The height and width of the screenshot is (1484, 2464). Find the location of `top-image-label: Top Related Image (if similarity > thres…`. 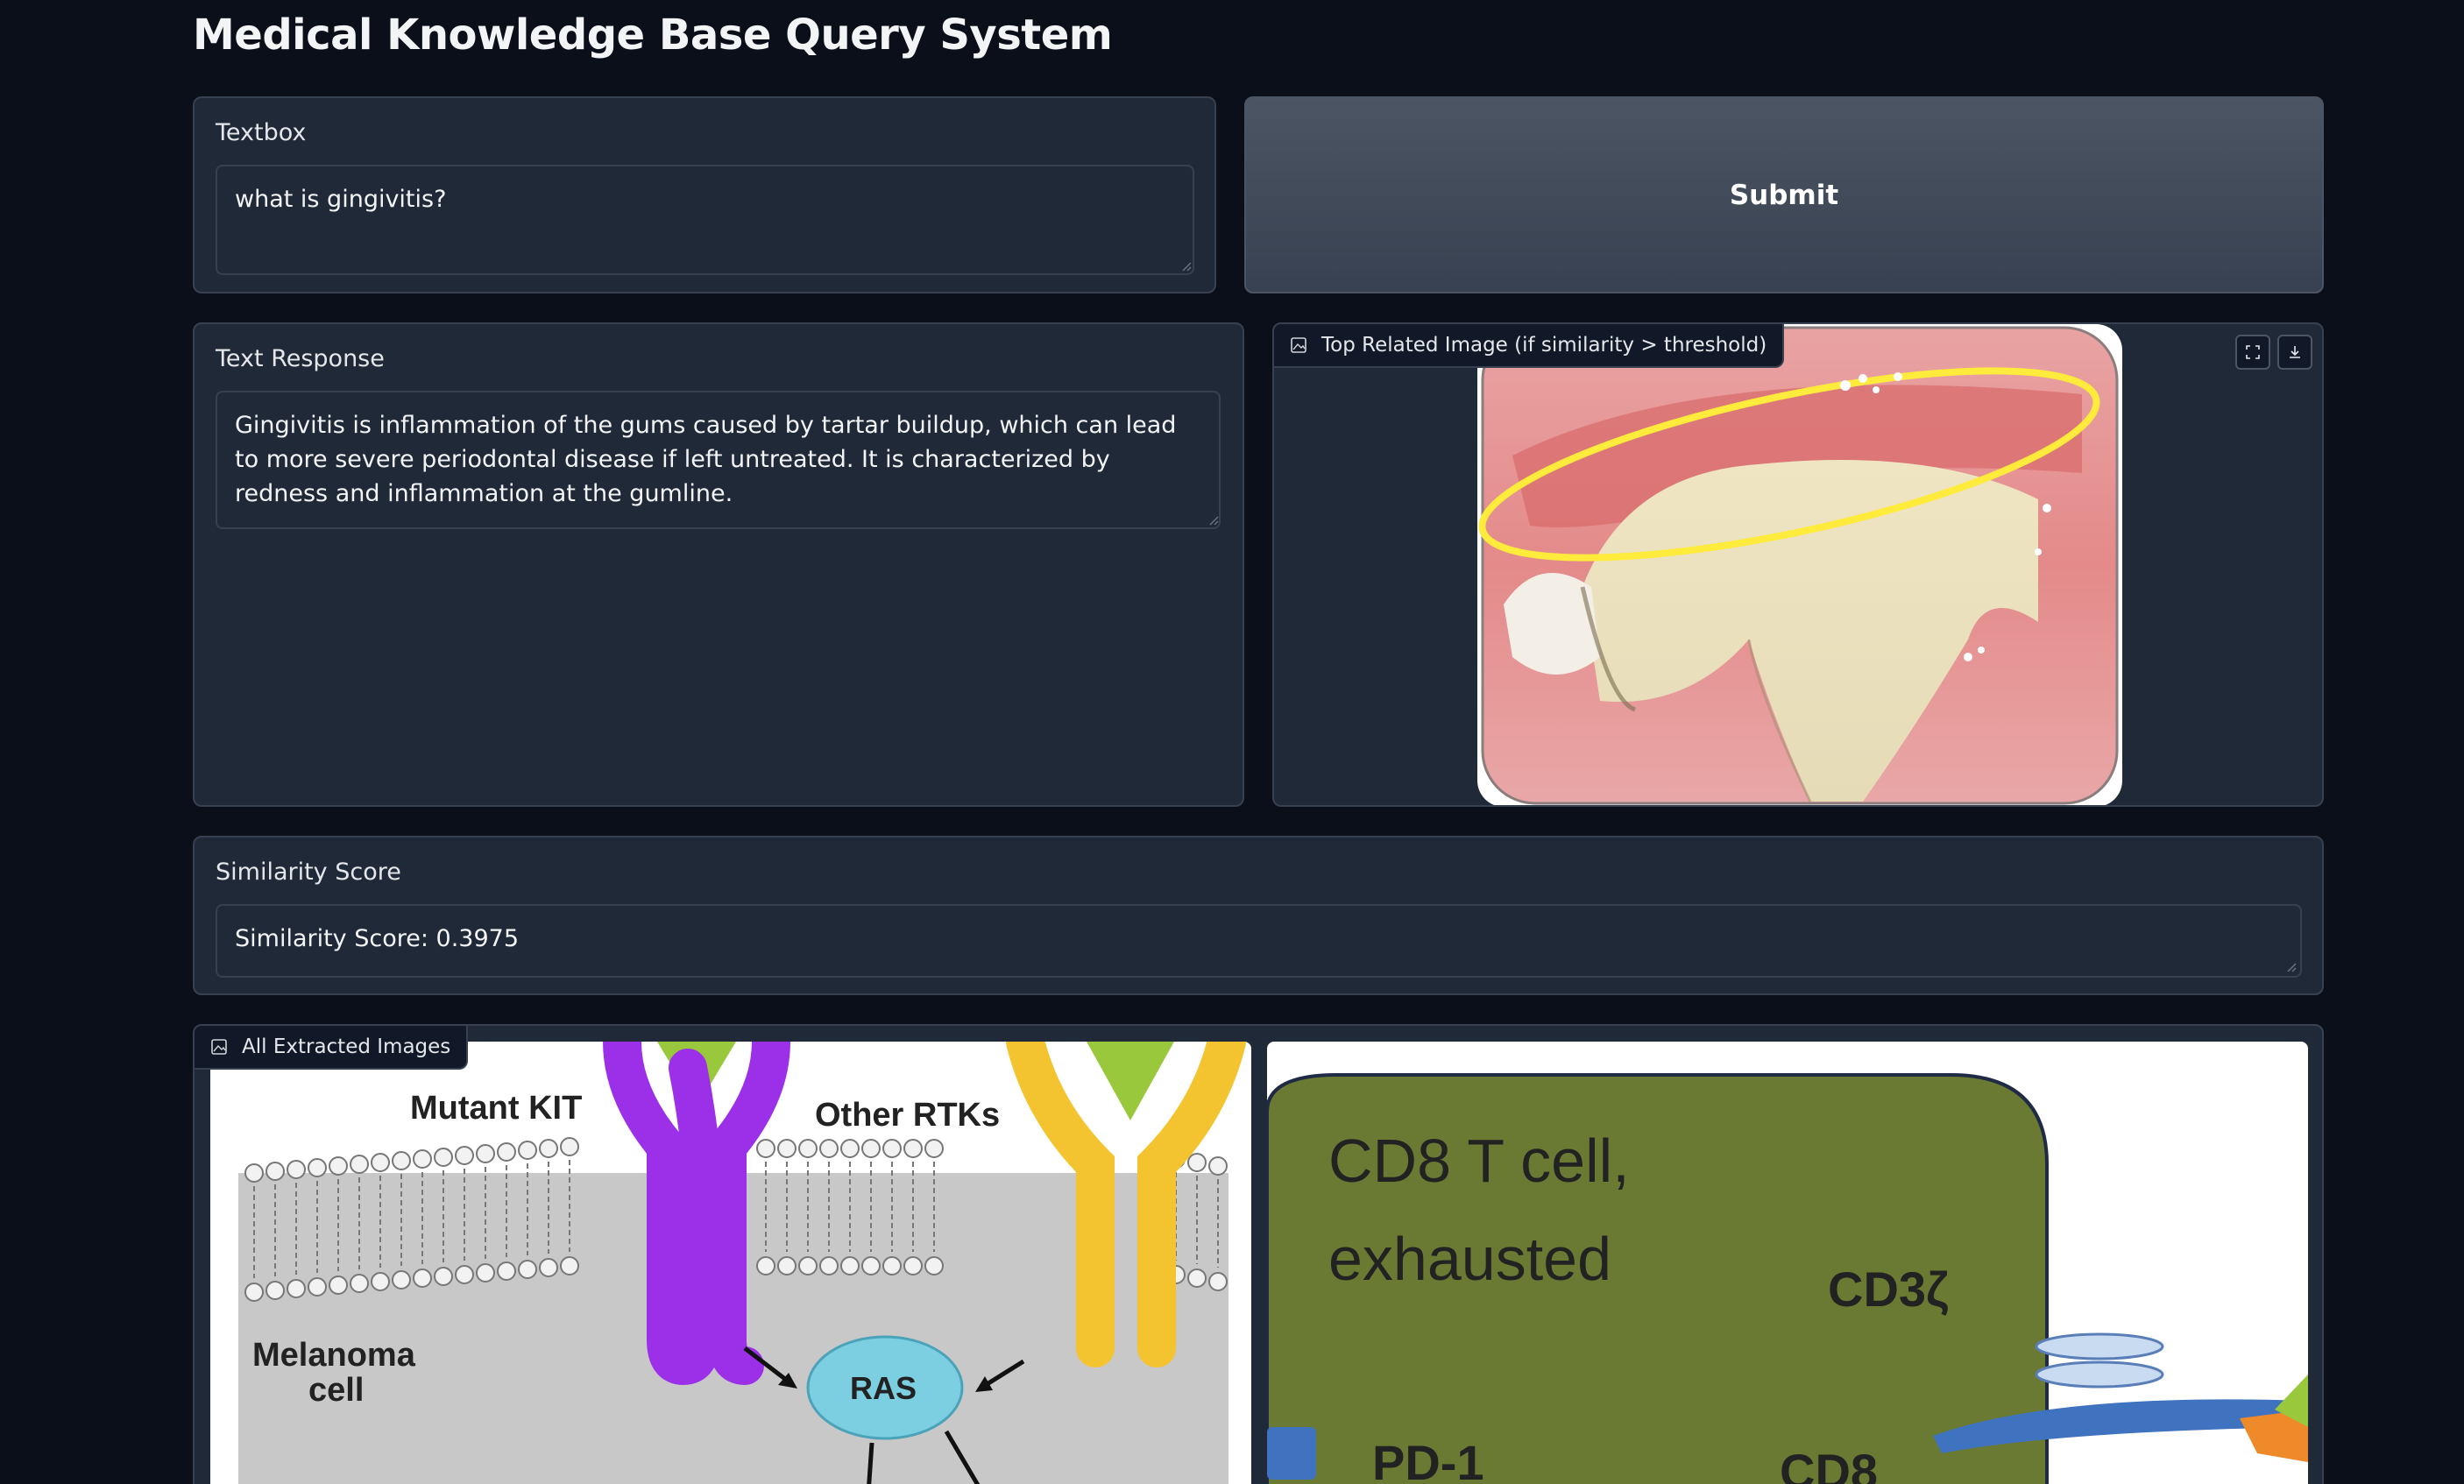

top-image-label: Top Related Image (if similarity > thres… is located at coordinates (1544, 346).